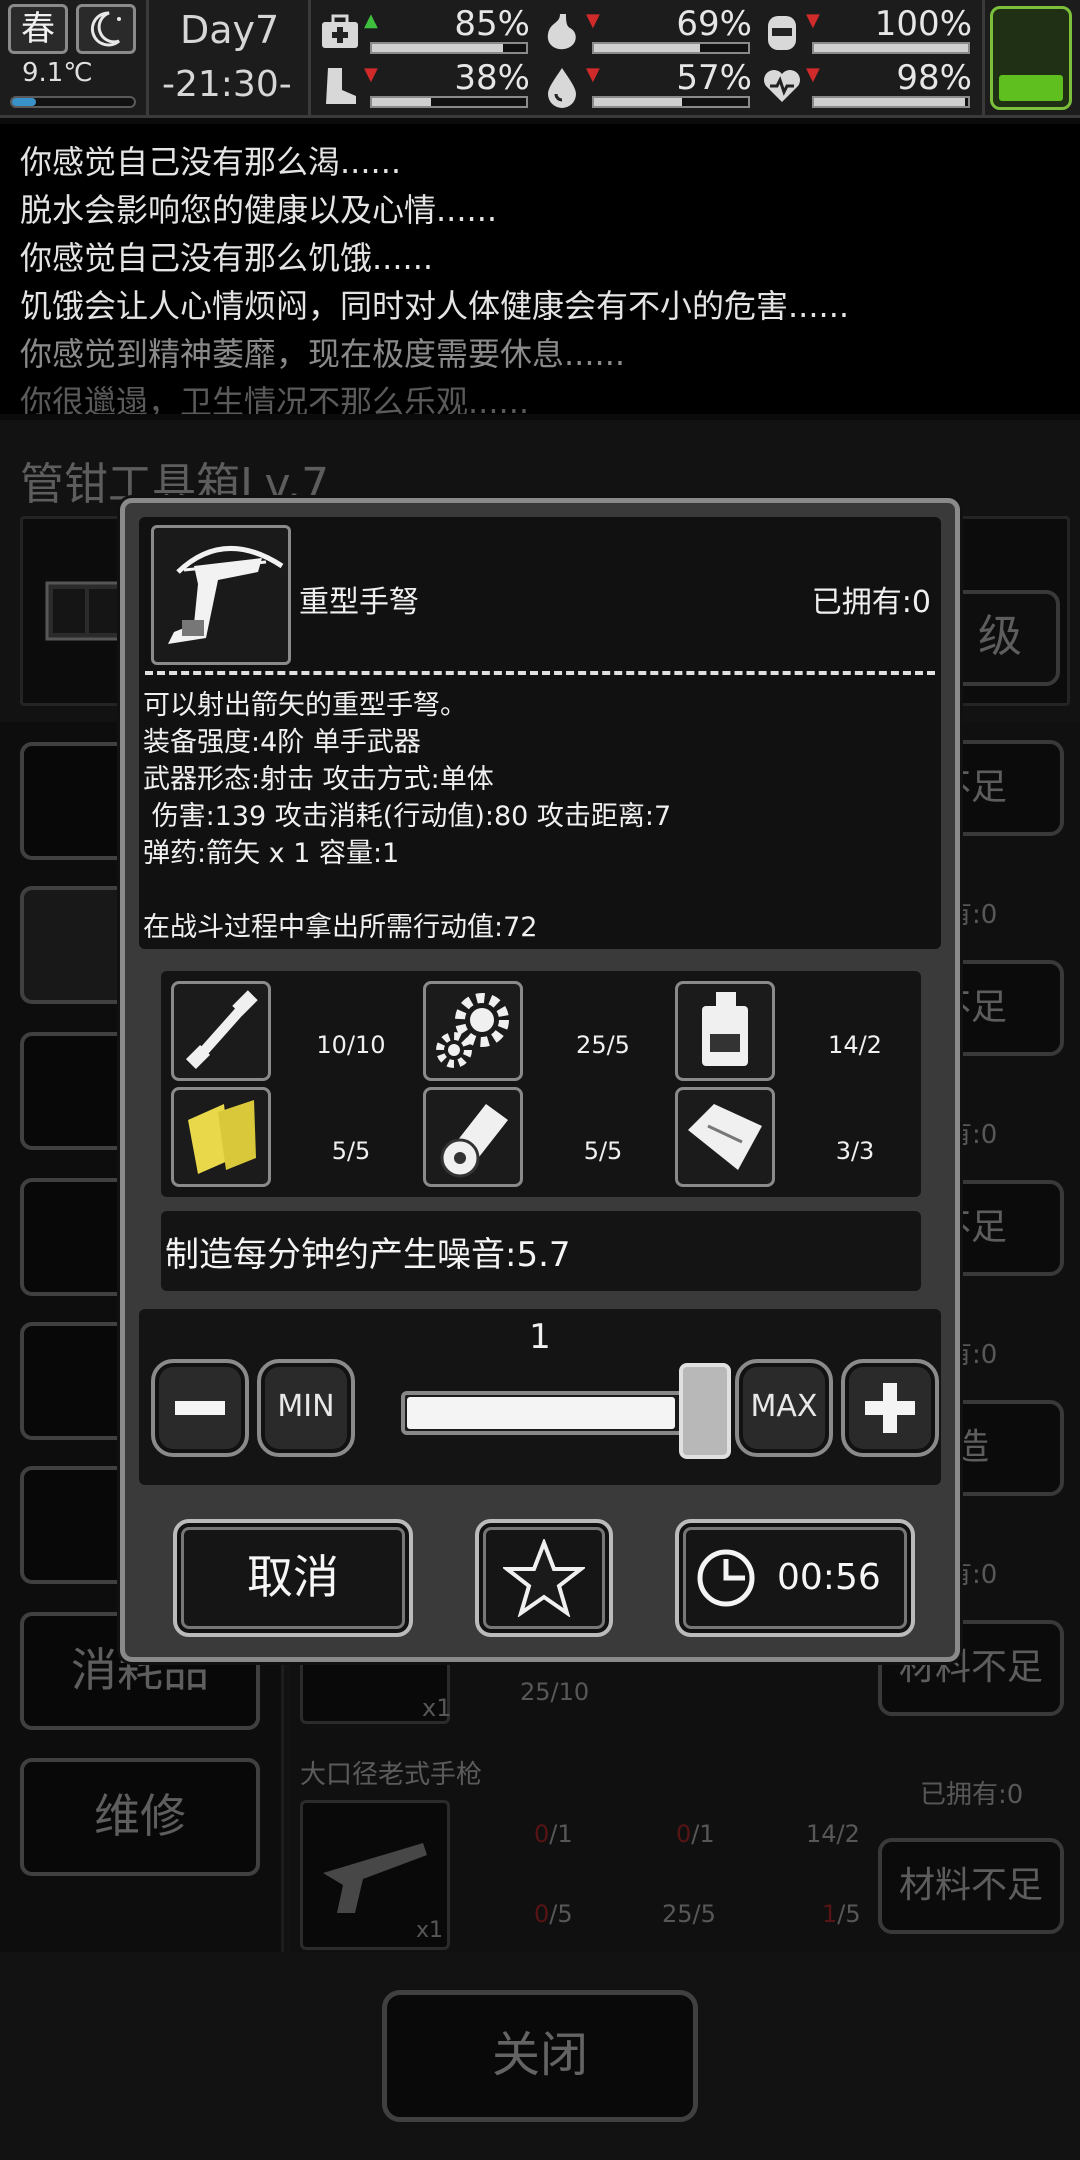  Describe the element at coordinates (870, 86) in the screenshot. I see `stat-mood: ▼ 98%` at that location.